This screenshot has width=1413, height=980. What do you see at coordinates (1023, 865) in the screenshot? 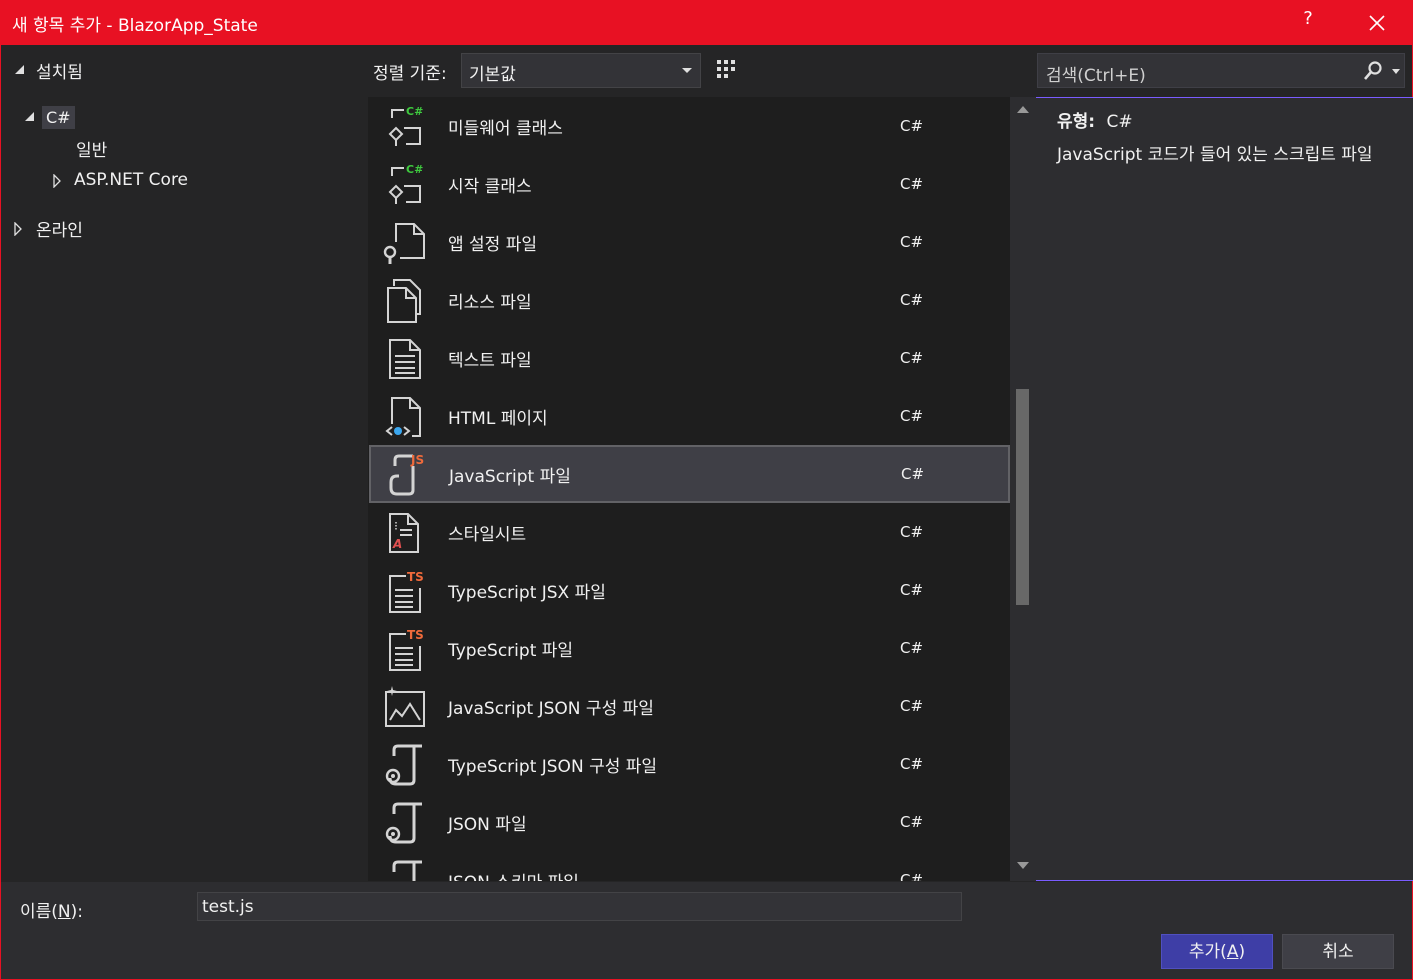
I see `scroll-down-arrow-icon` at bounding box center [1023, 865].